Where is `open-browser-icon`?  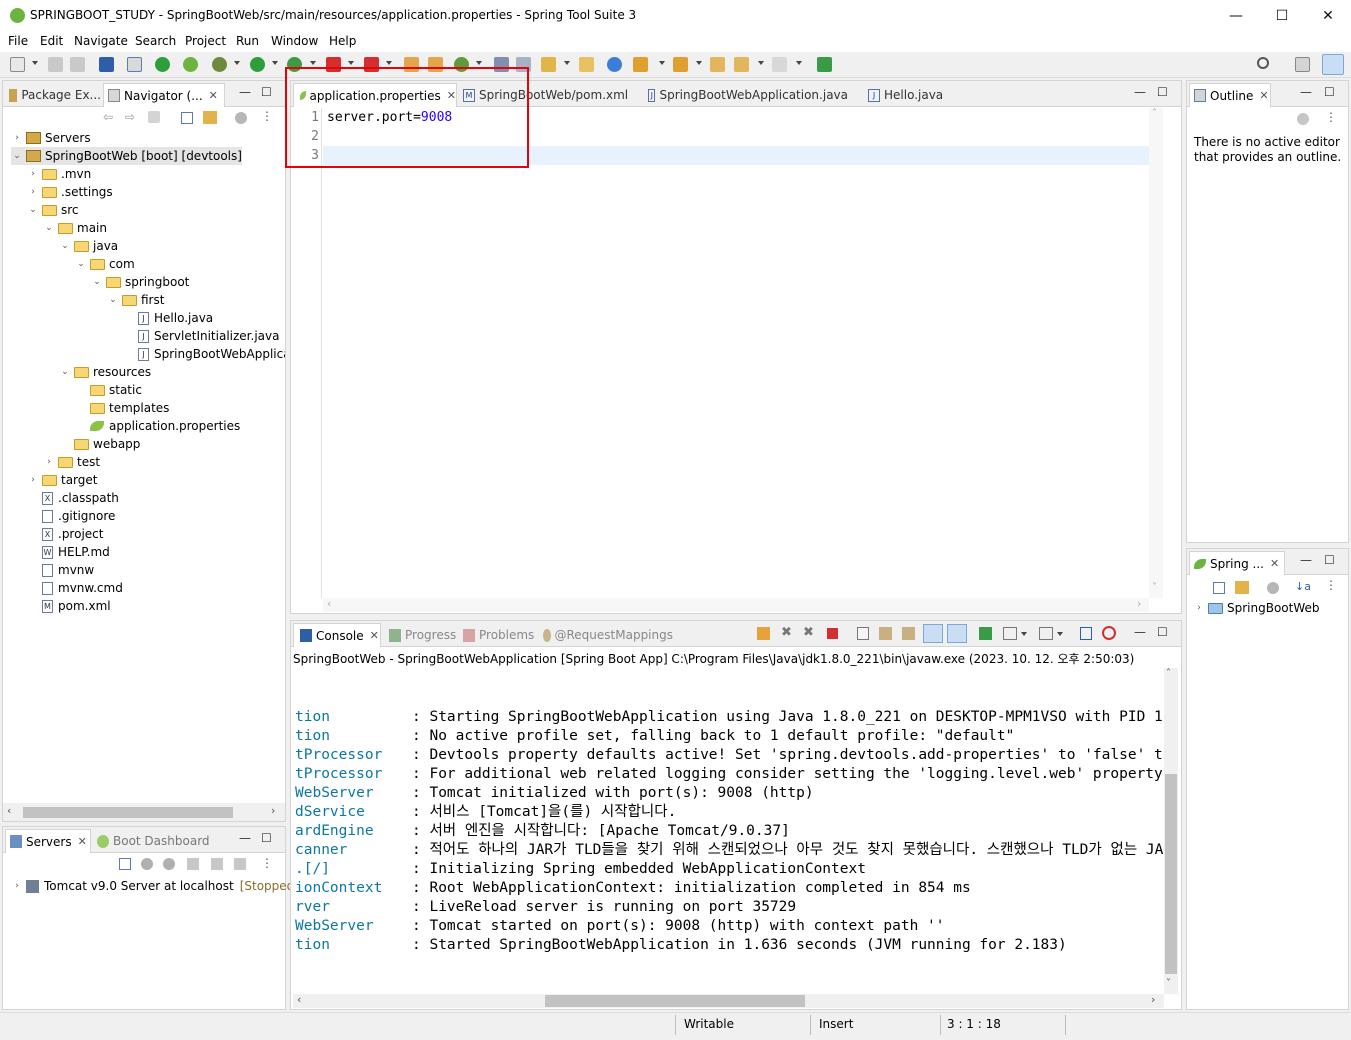 open-browser-icon is located at coordinates (824, 64).